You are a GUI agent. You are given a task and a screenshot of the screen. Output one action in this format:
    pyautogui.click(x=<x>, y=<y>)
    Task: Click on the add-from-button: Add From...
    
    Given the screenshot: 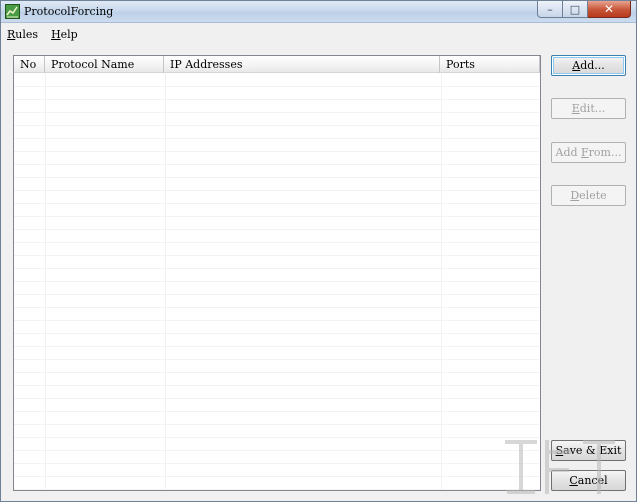 What is the action you would take?
    pyautogui.click(x=588, y=152)
    